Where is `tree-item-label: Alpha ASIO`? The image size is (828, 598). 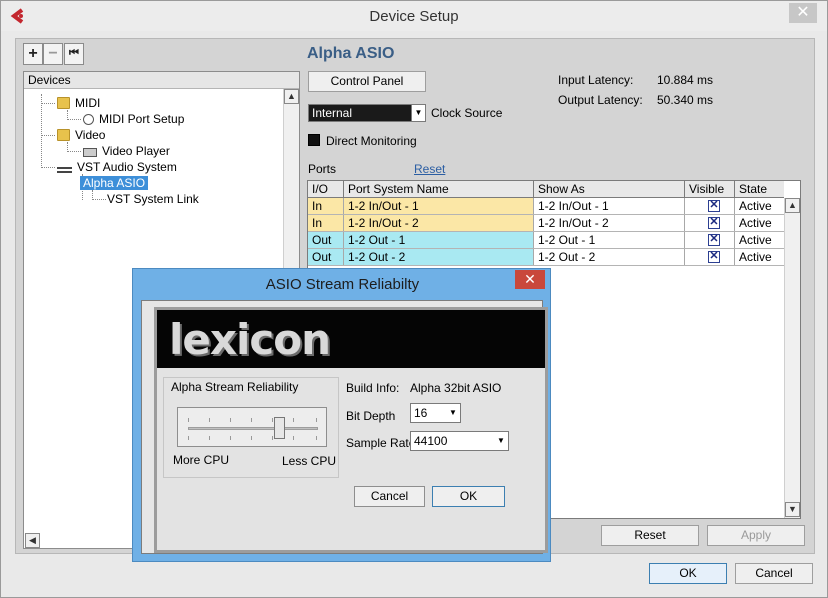 tree-item-label: Alpha ASIO is located at coordinates (114, 183).